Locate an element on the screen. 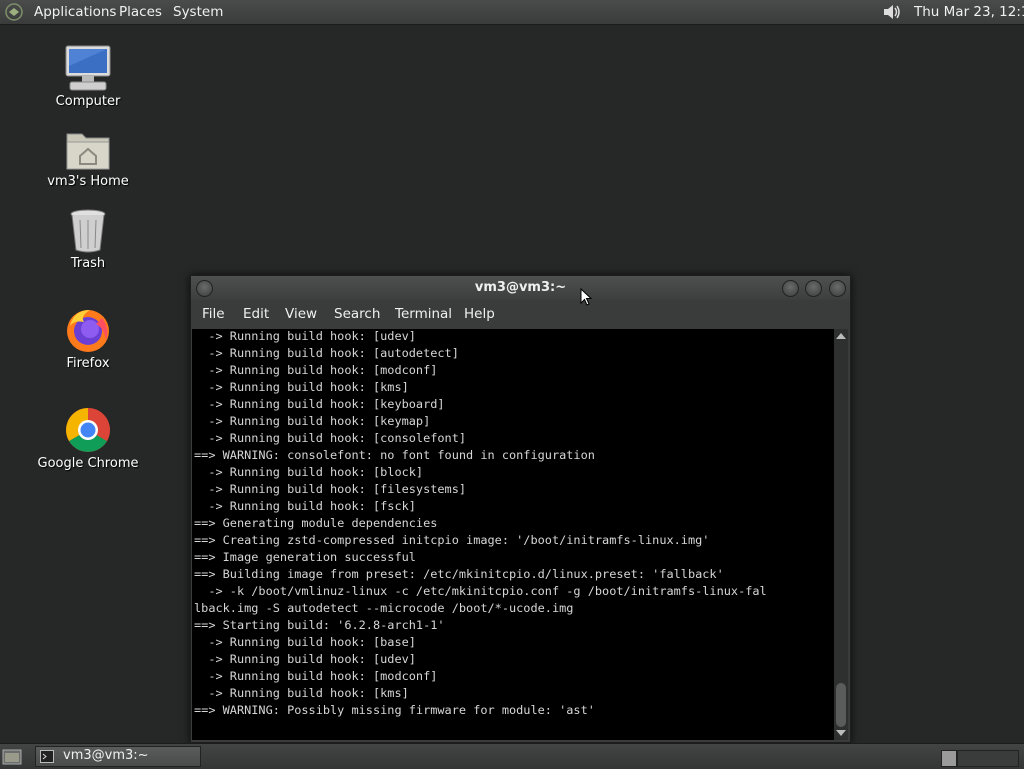 The image size is (1024, 769). menu-applications: Applications is located at coordinates (75, 12).